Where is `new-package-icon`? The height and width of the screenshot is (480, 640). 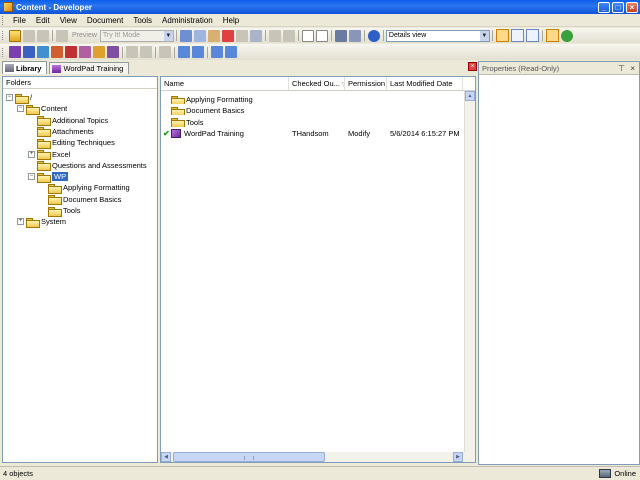
new-package-icon is located at coordinates (71, 52).